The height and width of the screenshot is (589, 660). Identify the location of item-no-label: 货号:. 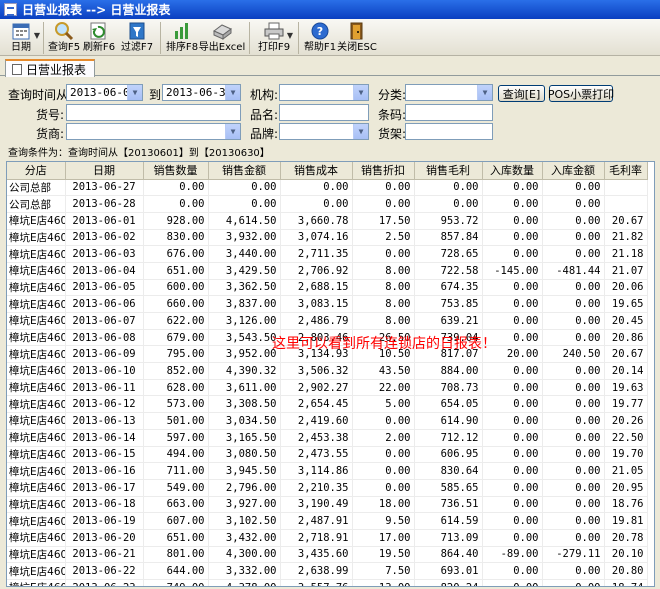
(50, 115).